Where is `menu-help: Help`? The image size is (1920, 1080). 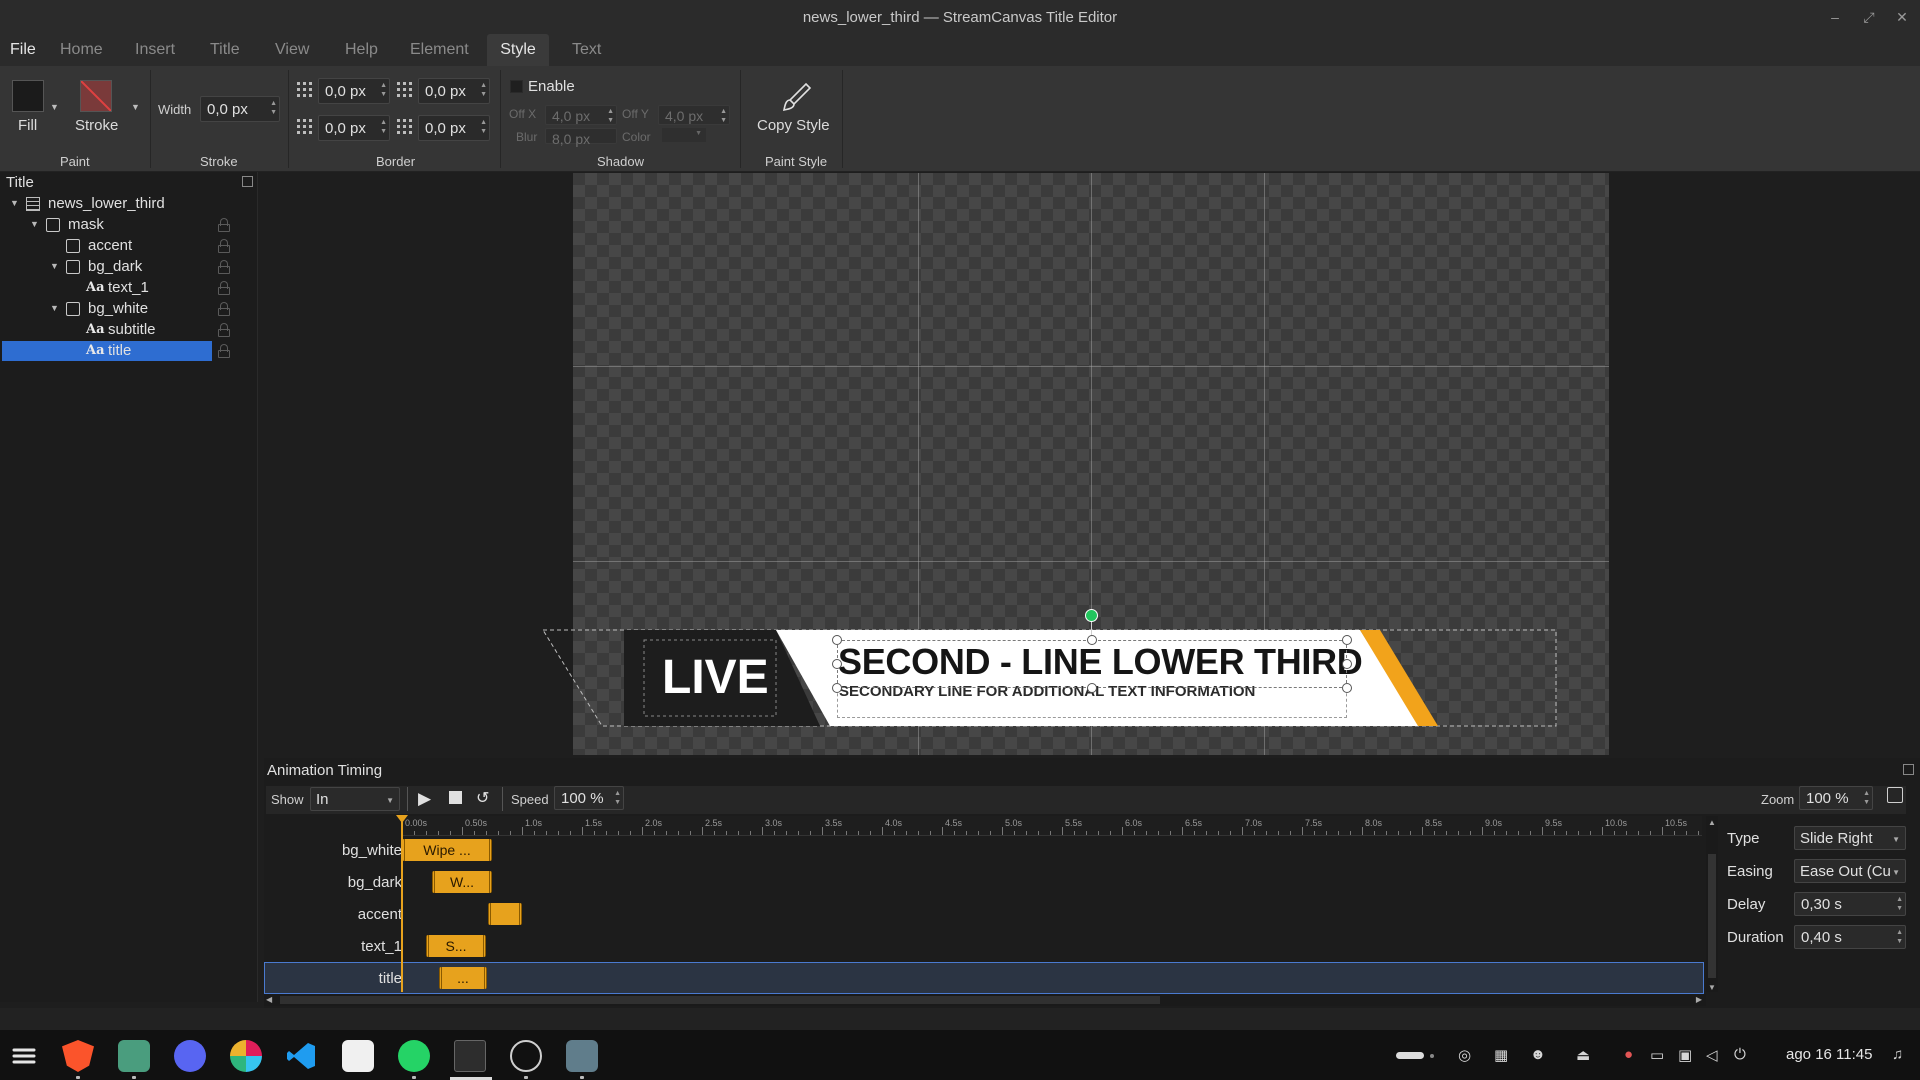 menu-help: Help is located at coordinates (361, 50).